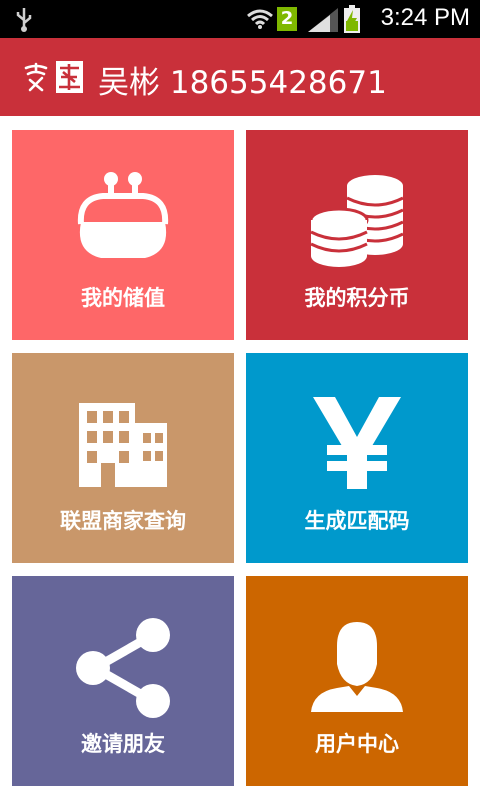 This screenshot has height=800, width=480. Describe the element at coordinates (425, 17) in the screenshot. I see `status-time: 3:24 PM` at that location.